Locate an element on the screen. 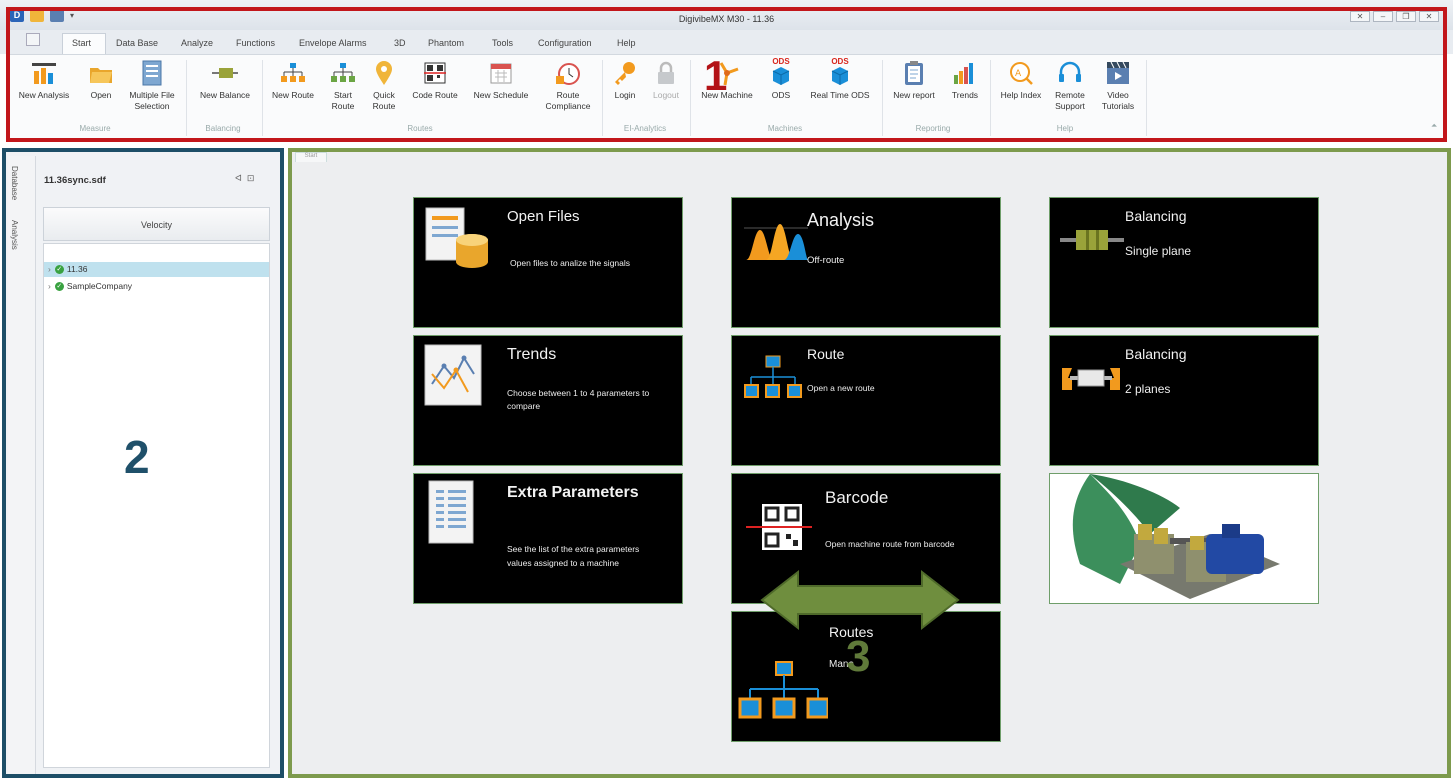 This screenshot has height=778, width=1453. rotor-icon is located at coordinates (1092, 240).